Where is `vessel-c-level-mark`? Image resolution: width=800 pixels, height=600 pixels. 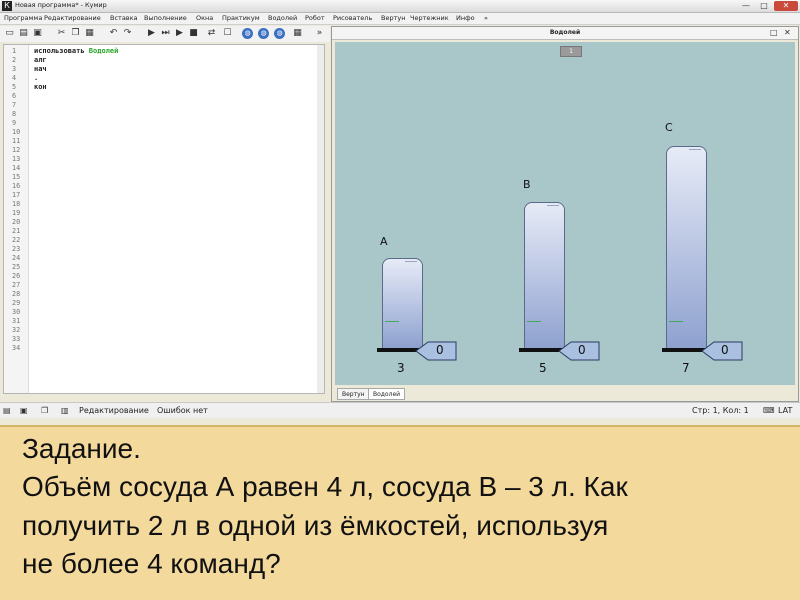
vessel-c-level-mark is located at coordinates (676, 321).